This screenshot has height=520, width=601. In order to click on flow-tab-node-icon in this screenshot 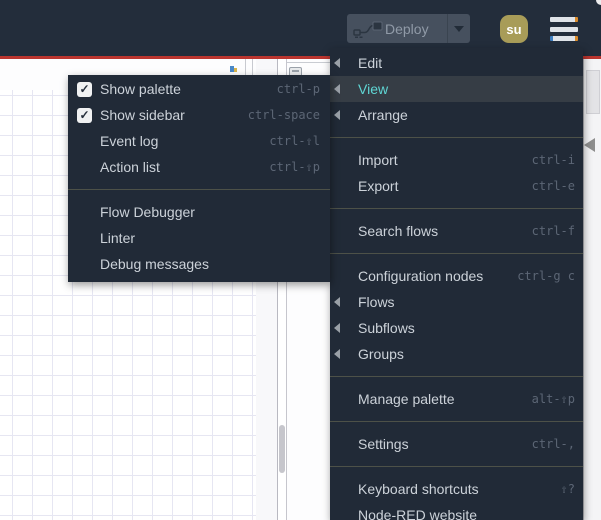, I will do `click(233, 69)`.